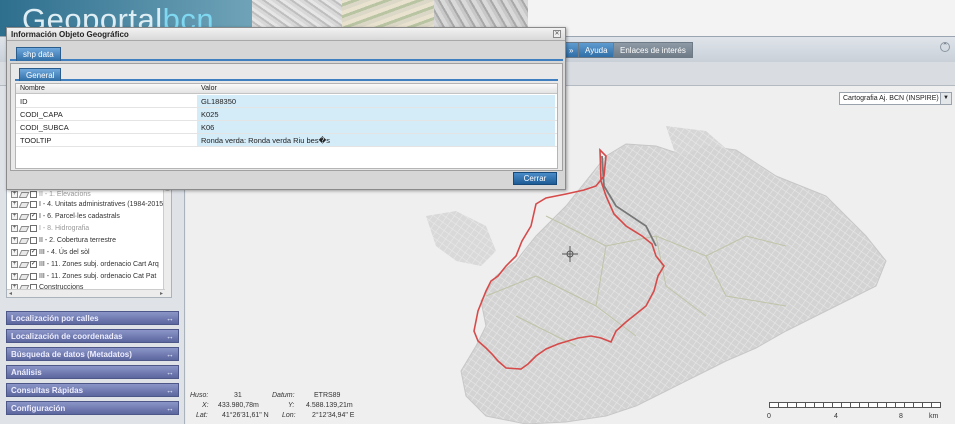  I want to click on lat-value: 41°26'31,61" N, so click(245, 415).